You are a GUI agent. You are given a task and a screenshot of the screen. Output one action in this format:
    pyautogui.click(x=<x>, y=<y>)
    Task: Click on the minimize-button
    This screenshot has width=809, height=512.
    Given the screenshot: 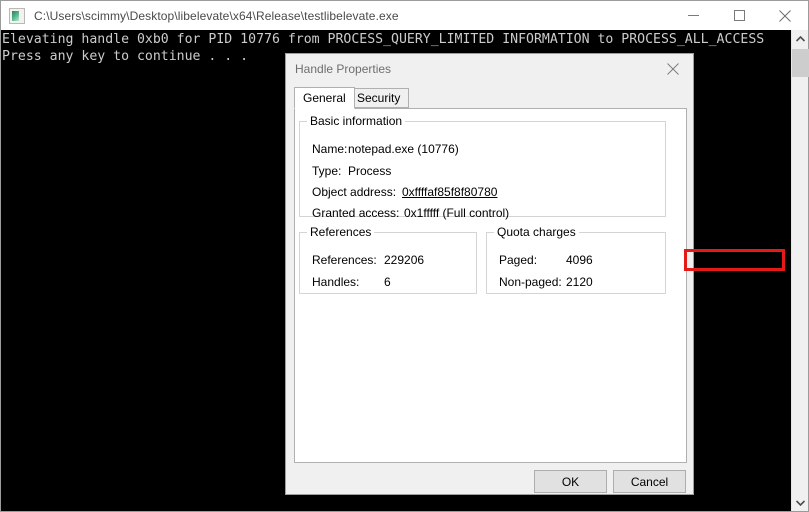 What is the action you would take?
    pyautogui.click(x=693, y=15)
    